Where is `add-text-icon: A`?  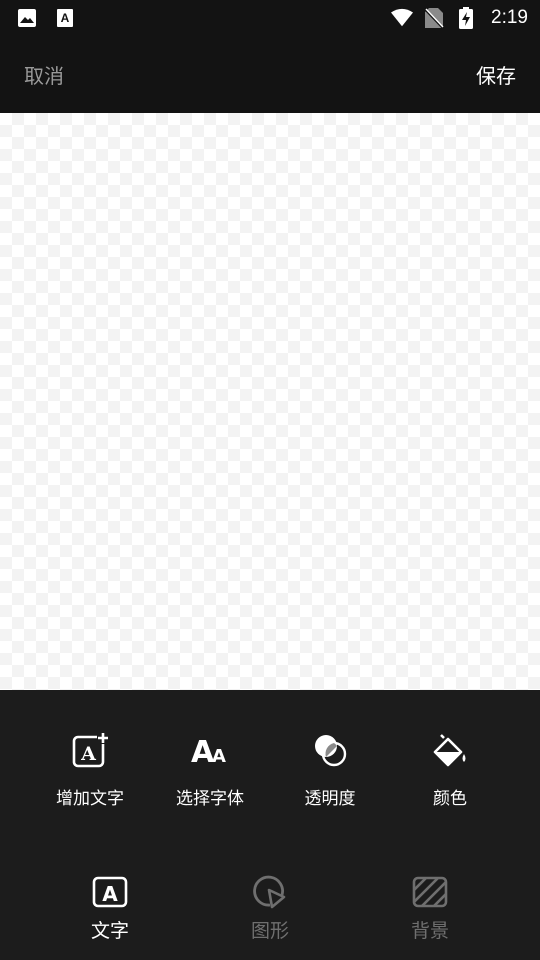
add-text-icon: A is located at coordinates (90, 750).